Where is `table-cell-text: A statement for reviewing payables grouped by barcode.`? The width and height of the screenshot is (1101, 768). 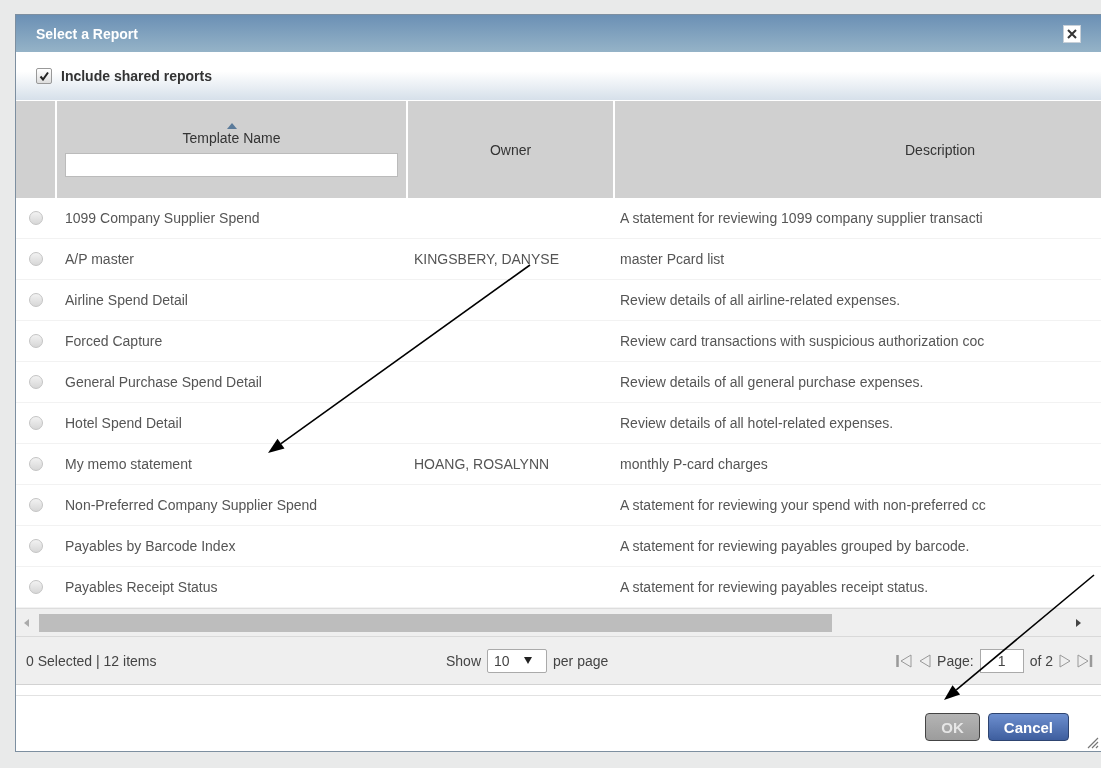
table-cell-text: A statement for reviewing payables grouped by barcode. is located at coordinates (795, 546).